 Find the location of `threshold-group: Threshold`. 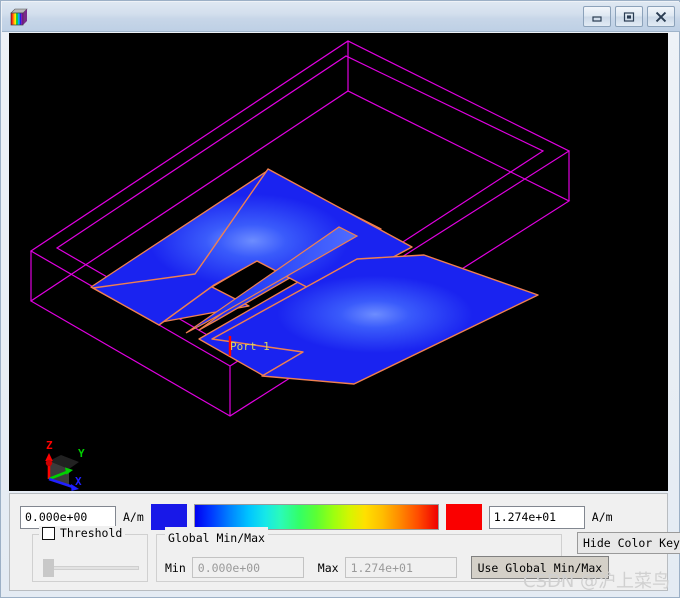

threshold-group: Threshold is located at coordinates (90, 554).